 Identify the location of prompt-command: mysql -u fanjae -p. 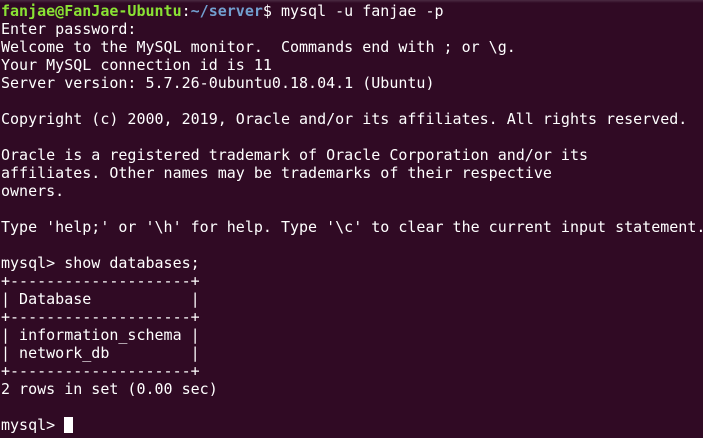
(362, 11).